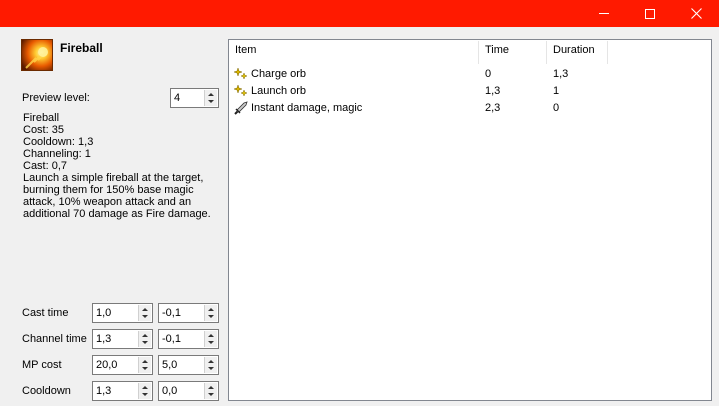 This screenshot has width=719, height=406. What do you see at coordinates (57, 154) in the screenshot?
I see `desc-channeling: Channeling: 1` at bounding box center [57, 154].